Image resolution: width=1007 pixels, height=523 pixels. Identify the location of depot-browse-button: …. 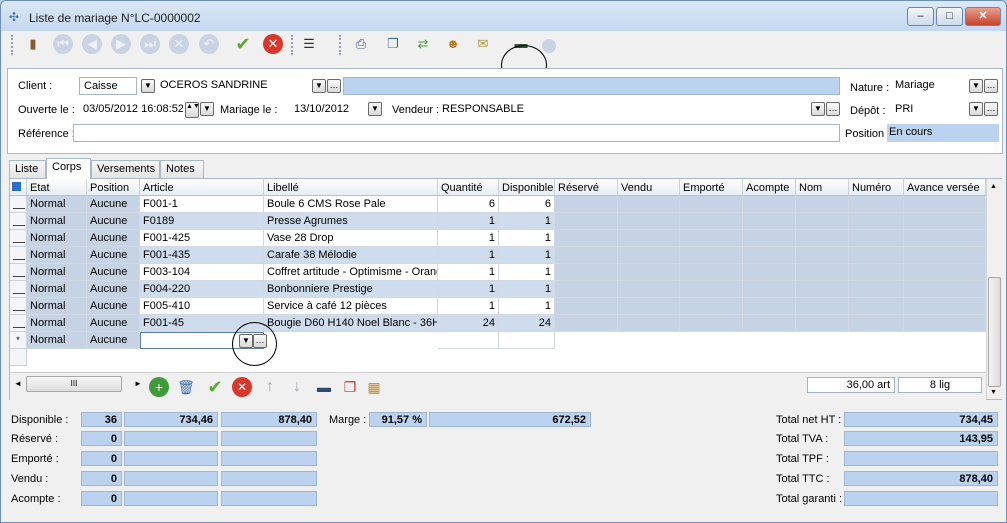
(991, 109).